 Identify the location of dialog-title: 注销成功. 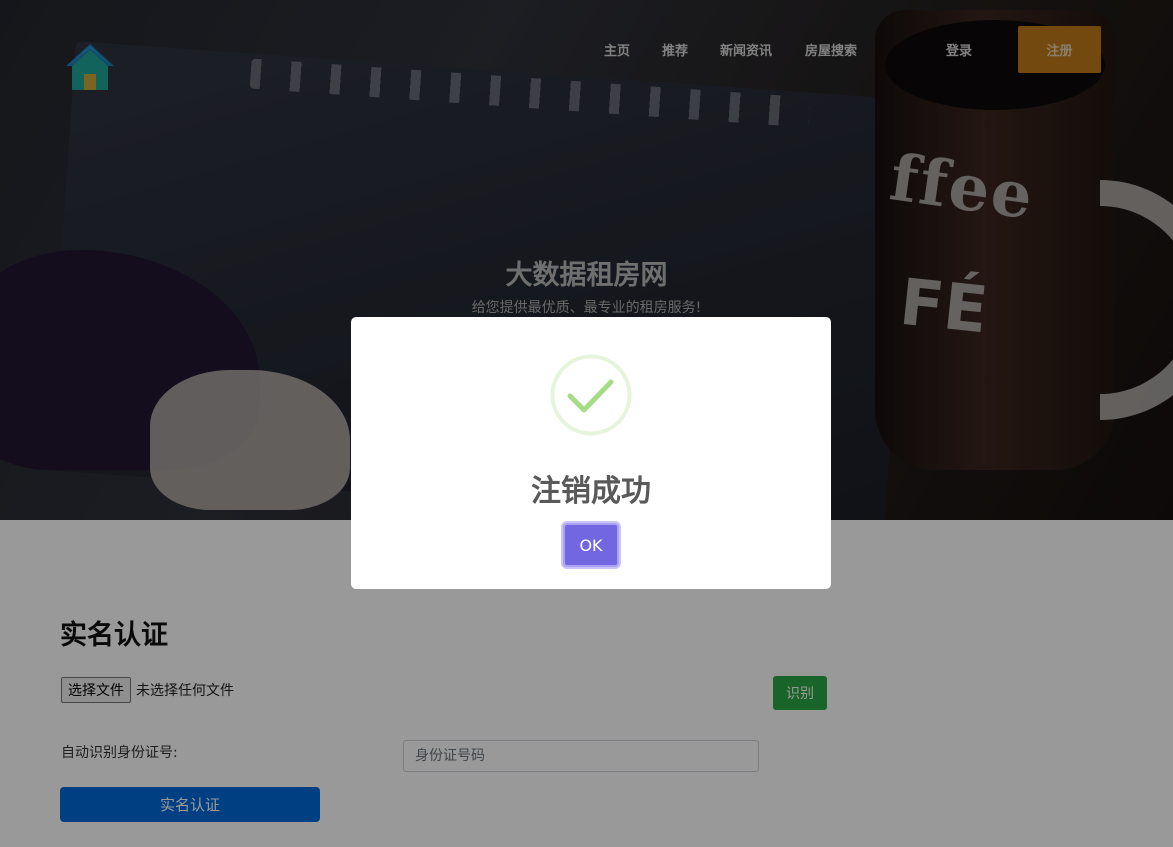
(591, 491).